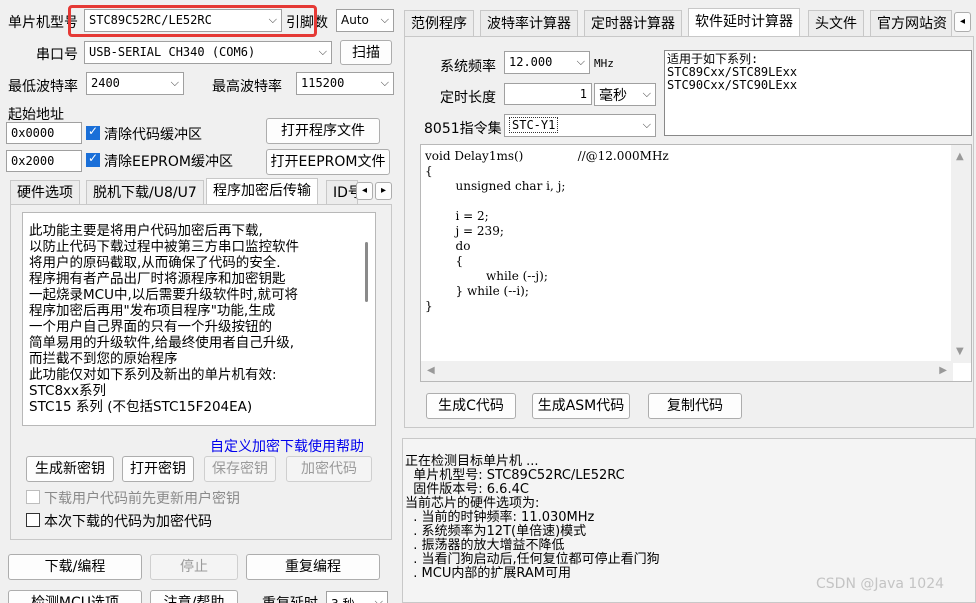 The width and height of the screenshot is (976, 603). What do you see at coordinates (153, 135) in the screenshot?
I see `clear-code-label: 清除代码缓冲区` at bounding box center [153, 135].